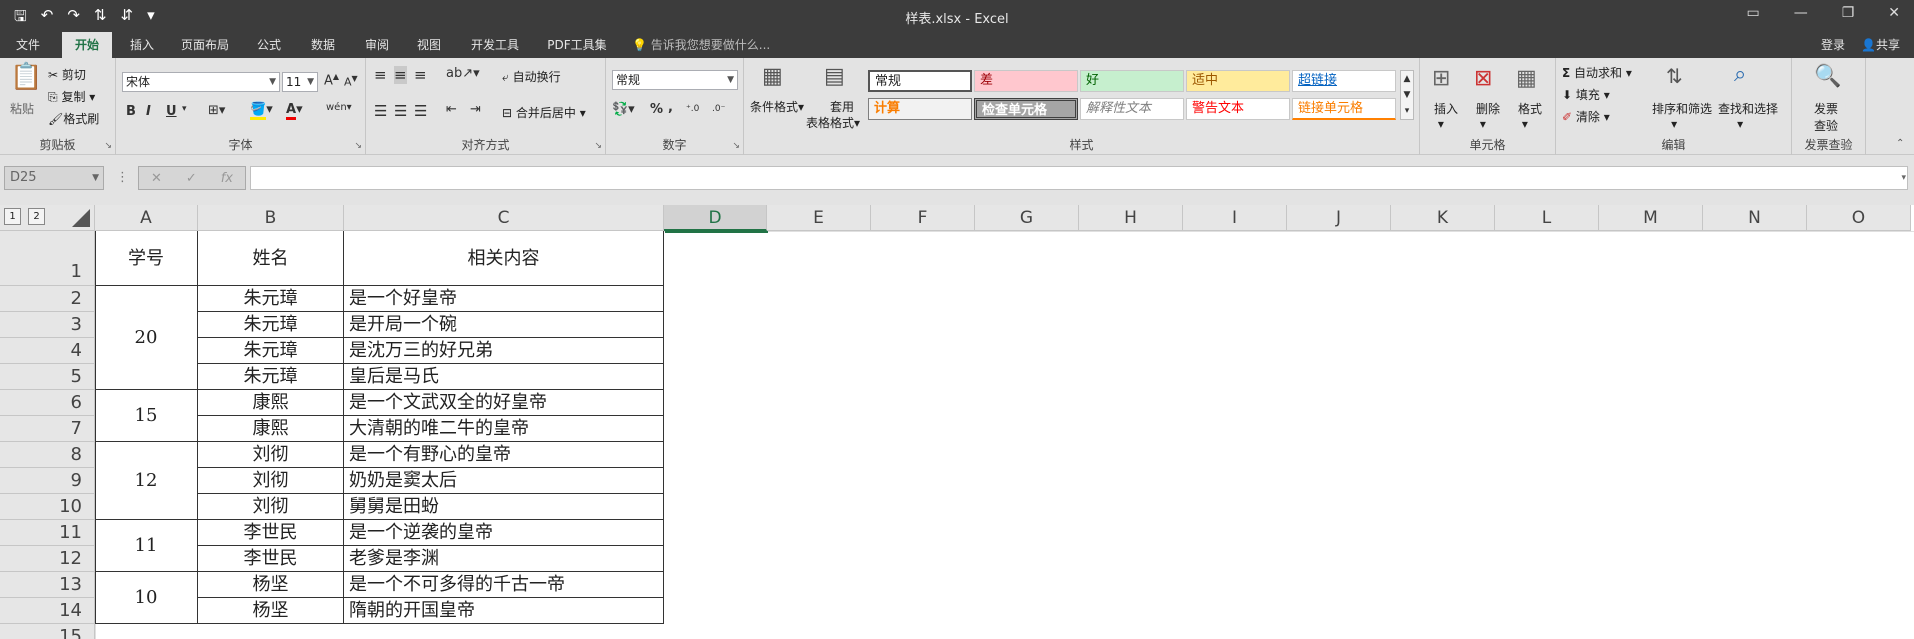 The width and height of the screenshot is (1914, 639). Describe the element at coordinates (1755, 218) in the screenshot. I see `column-header-n: N` at that location.